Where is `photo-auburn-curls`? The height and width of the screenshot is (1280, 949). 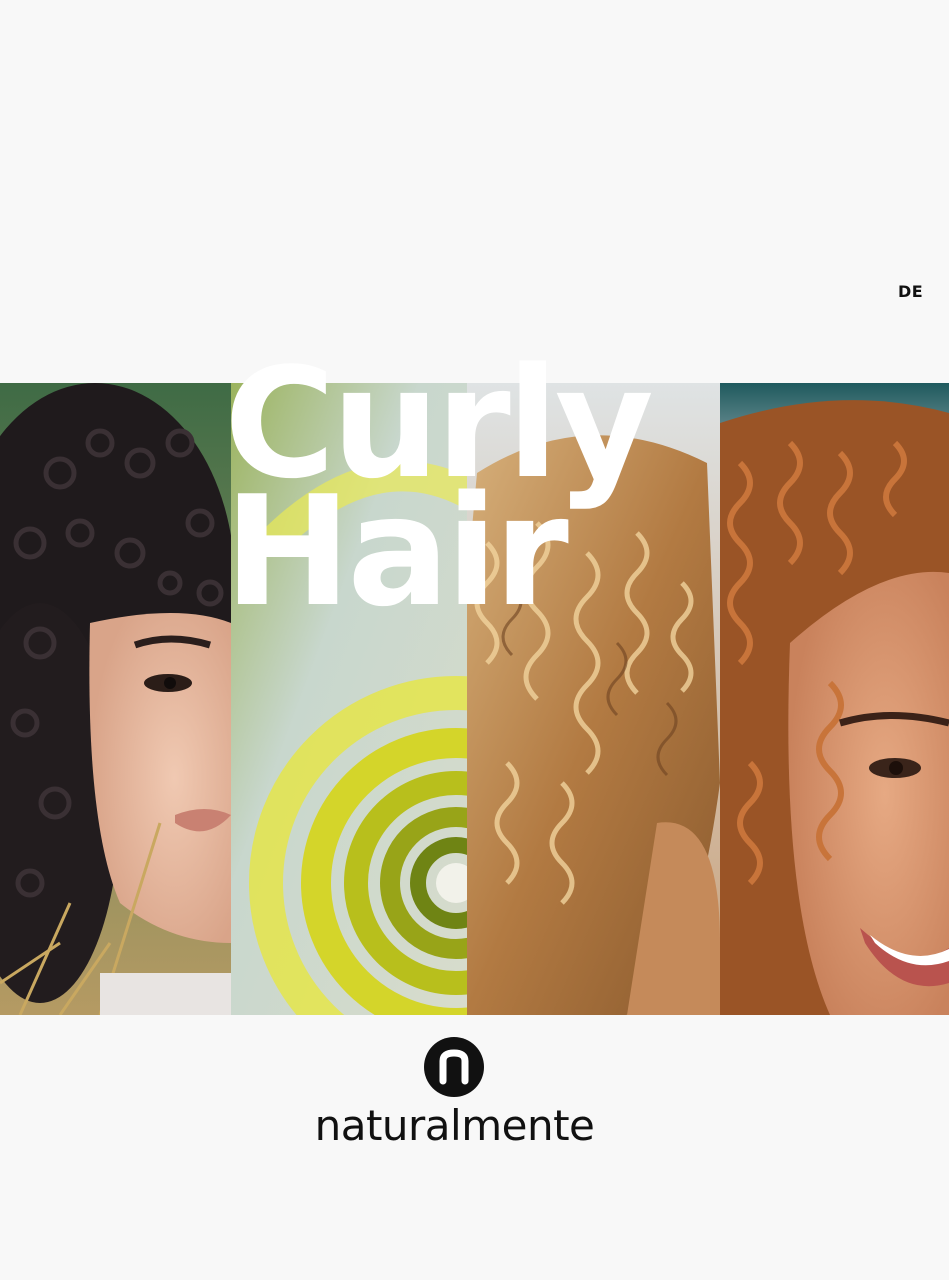 photo-auburn-curls is located at coordinates (834, 699).